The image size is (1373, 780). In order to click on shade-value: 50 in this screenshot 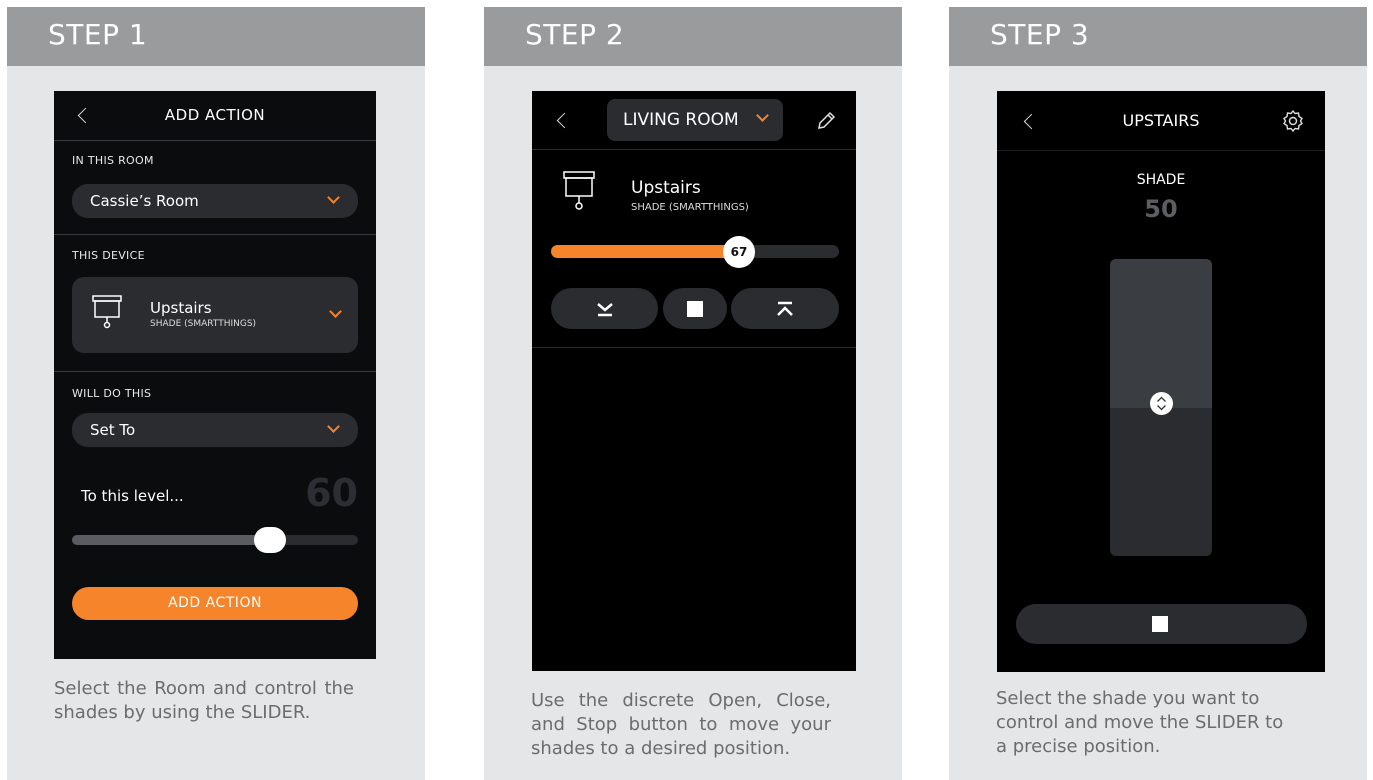, I will do `click(1161, 209)`.